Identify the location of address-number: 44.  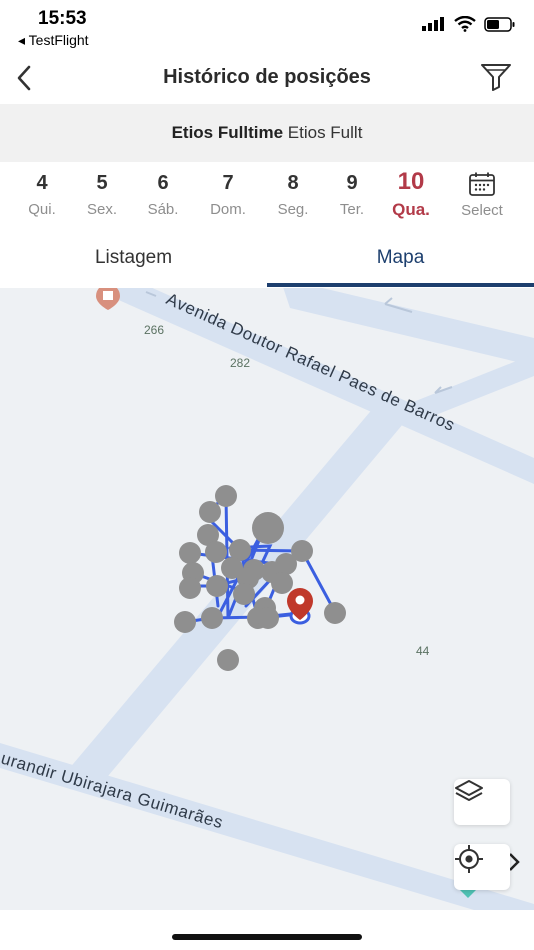
(423, 651).